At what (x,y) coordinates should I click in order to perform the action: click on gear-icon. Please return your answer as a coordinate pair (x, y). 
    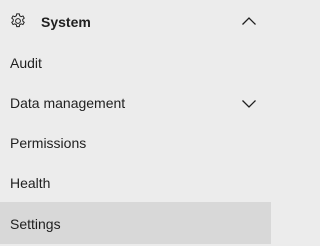
    Looking at the image, I should click on (18, 20).